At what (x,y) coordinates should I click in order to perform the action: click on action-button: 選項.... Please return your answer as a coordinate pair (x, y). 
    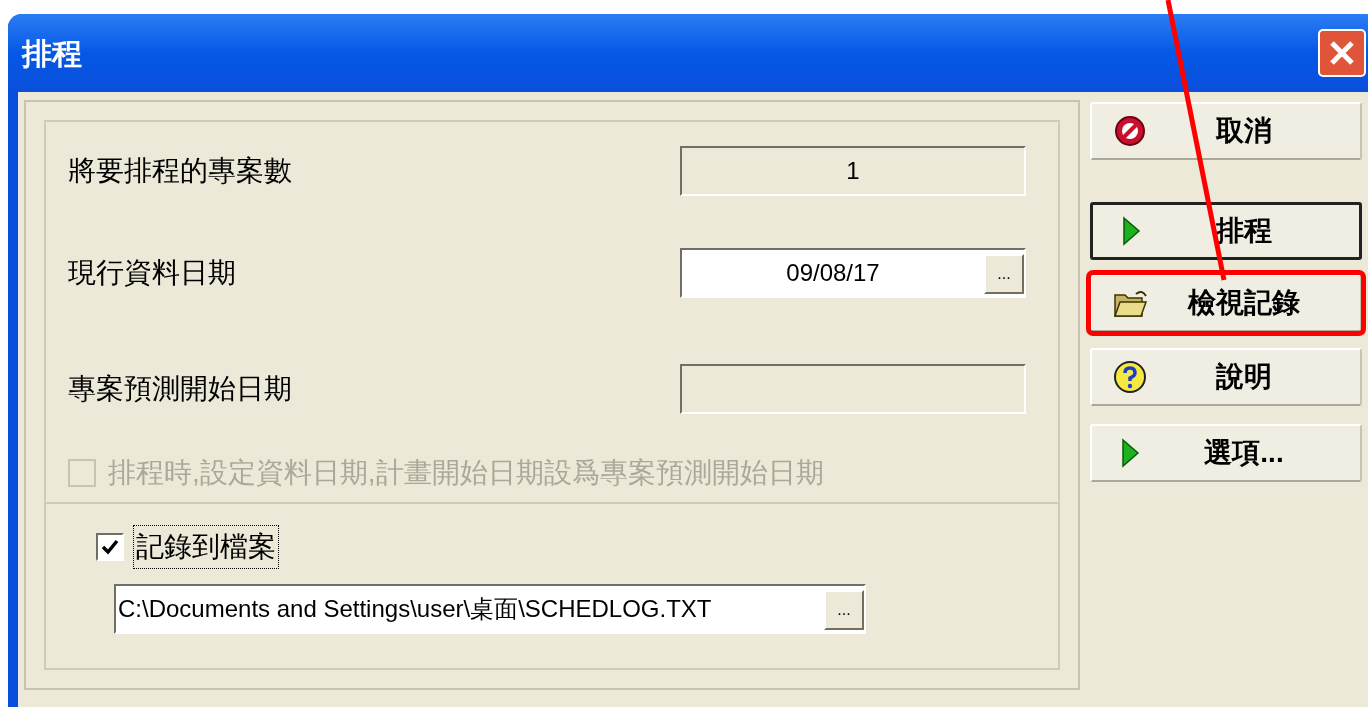
    Looking at the image, I should click on (1226, 453).